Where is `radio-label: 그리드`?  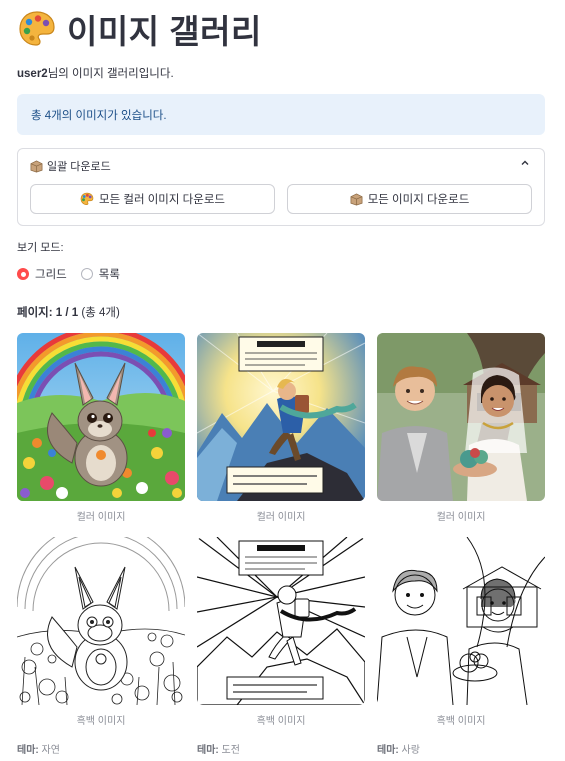 radio-label: 그리드 is located at coordinates (51, 275).